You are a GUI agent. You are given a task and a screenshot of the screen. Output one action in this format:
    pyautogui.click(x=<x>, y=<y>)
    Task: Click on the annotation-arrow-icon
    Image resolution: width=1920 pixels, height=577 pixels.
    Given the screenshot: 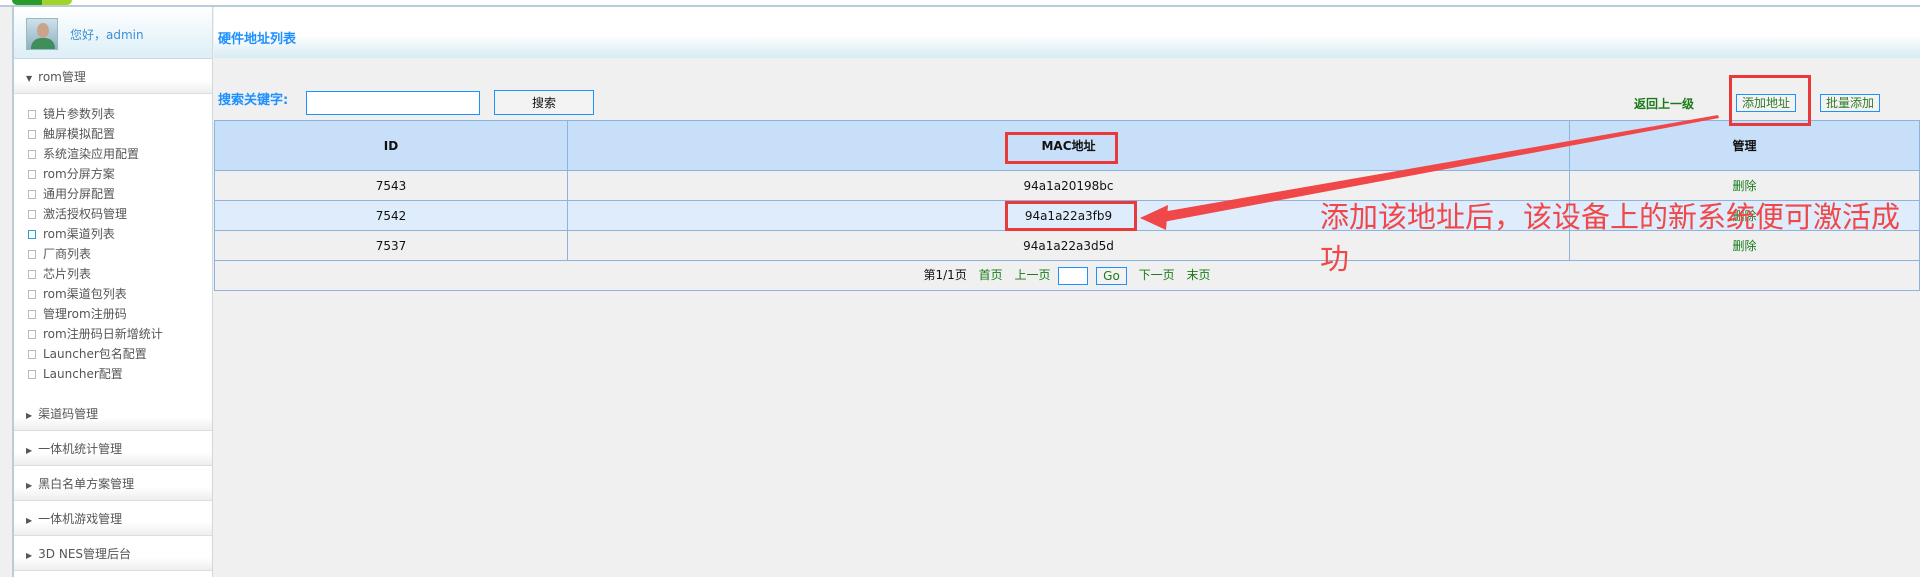 What is the action you would take?
    pyautogui.click(x=1429, y=172)
    